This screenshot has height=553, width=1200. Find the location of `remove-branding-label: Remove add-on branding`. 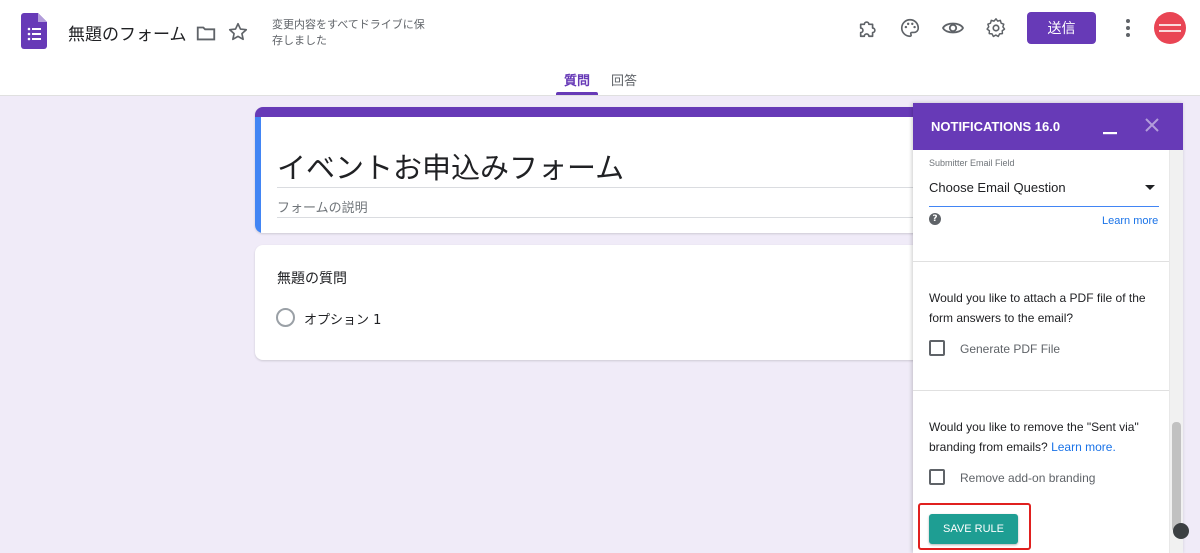

remove-branding-label: Remove add-on branding is located at coordinates (1027, 478).